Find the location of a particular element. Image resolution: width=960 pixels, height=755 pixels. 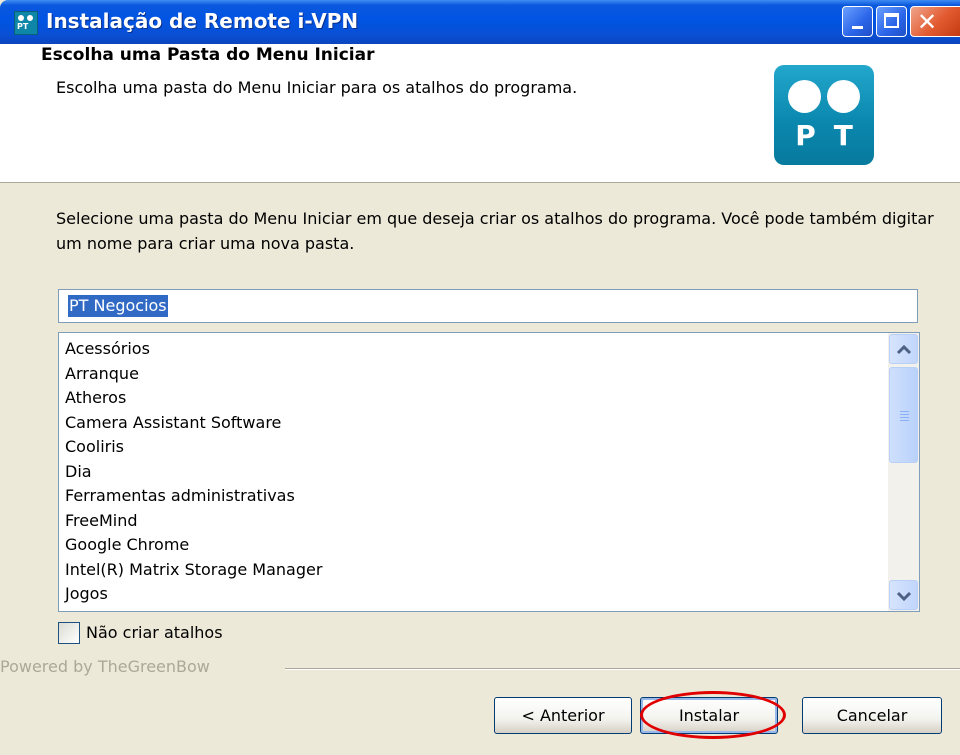

logo-letters: PT is located at coordinates (833, 135).